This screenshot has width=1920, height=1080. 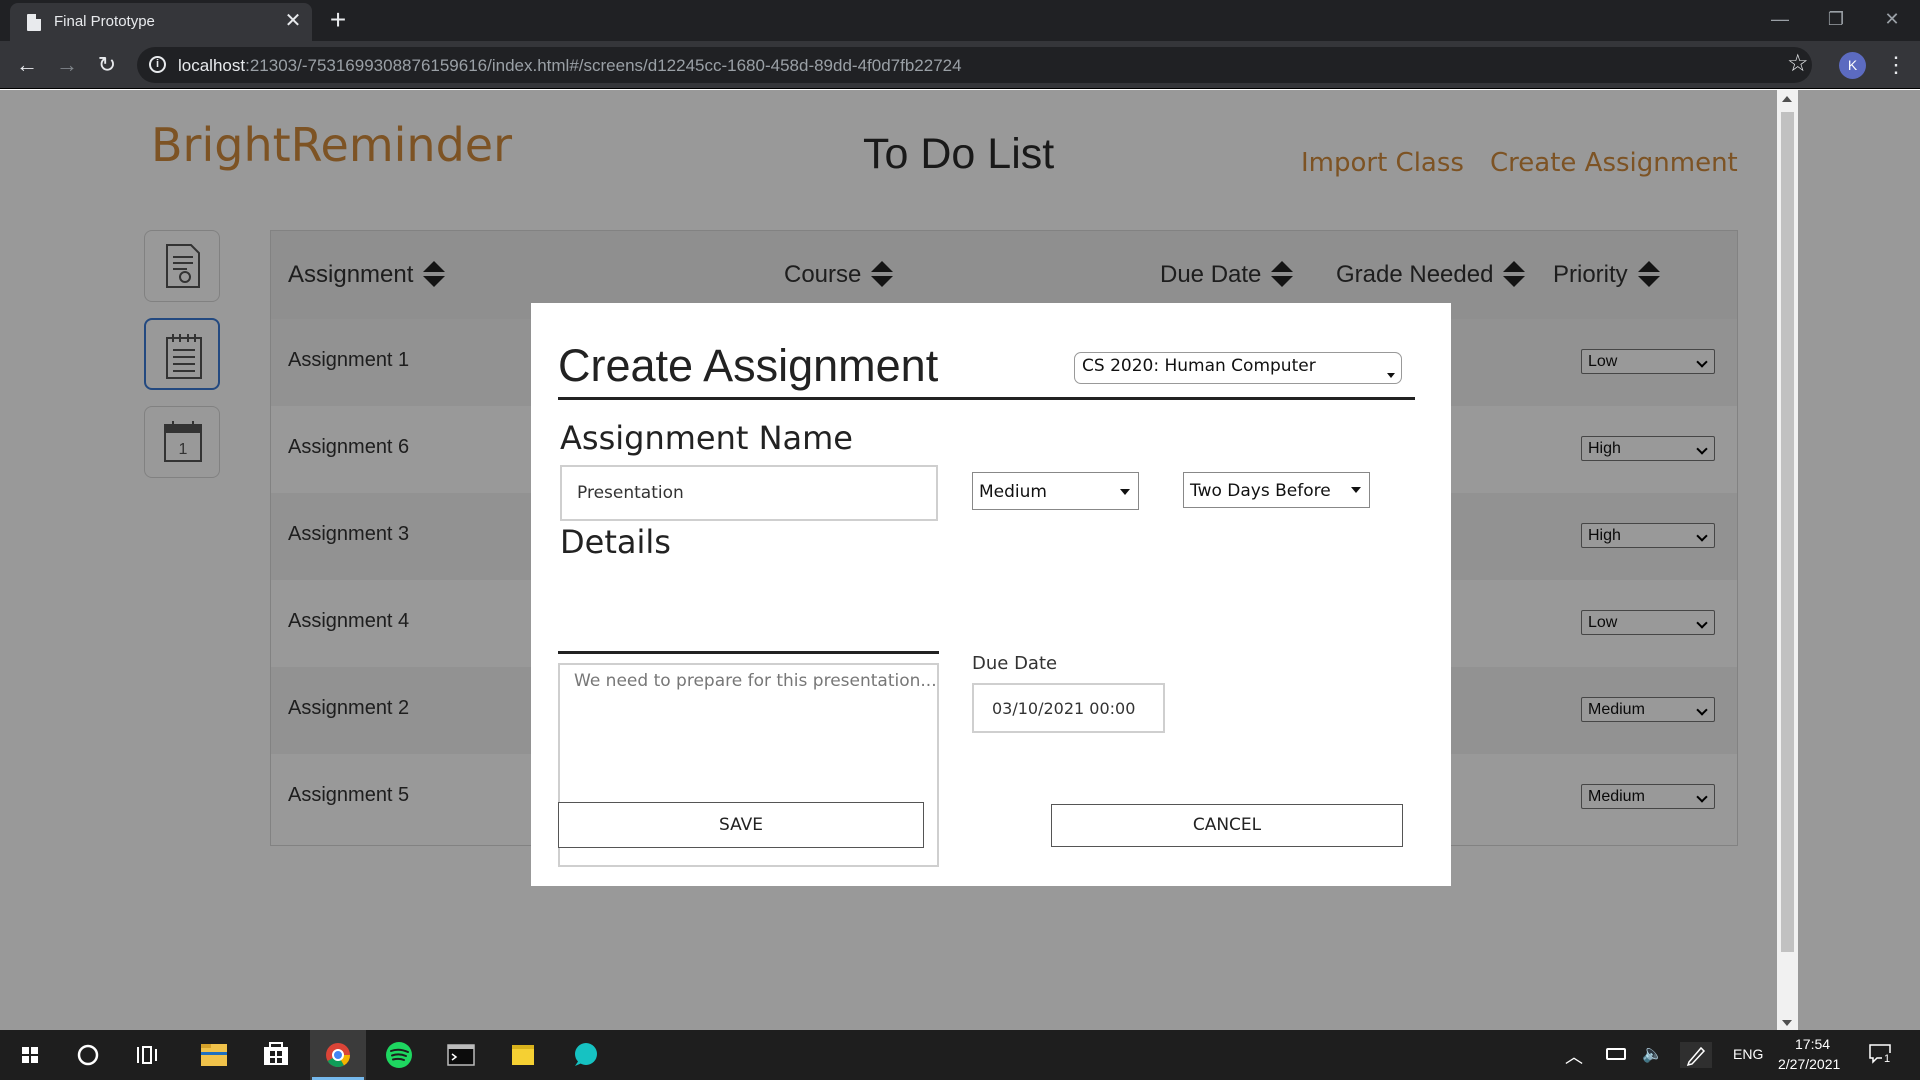 I want to click on save-button: SAVE, so click(x=741, y=825).